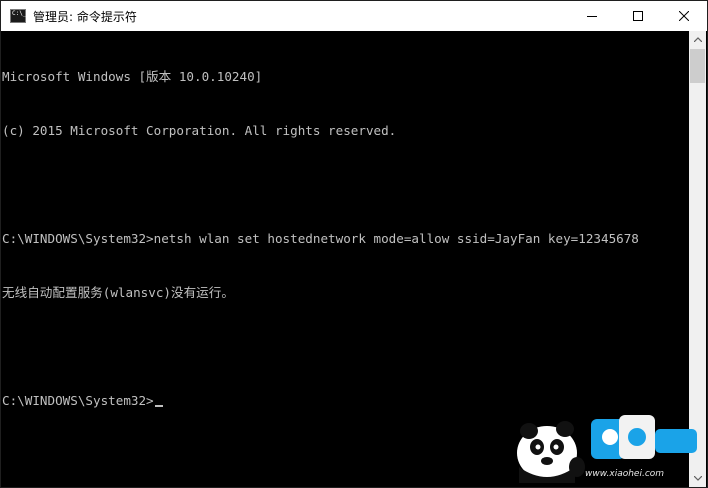 The width and height of the screenshot is (708, 488). I want to click on text-cursor, so click(158, 406).